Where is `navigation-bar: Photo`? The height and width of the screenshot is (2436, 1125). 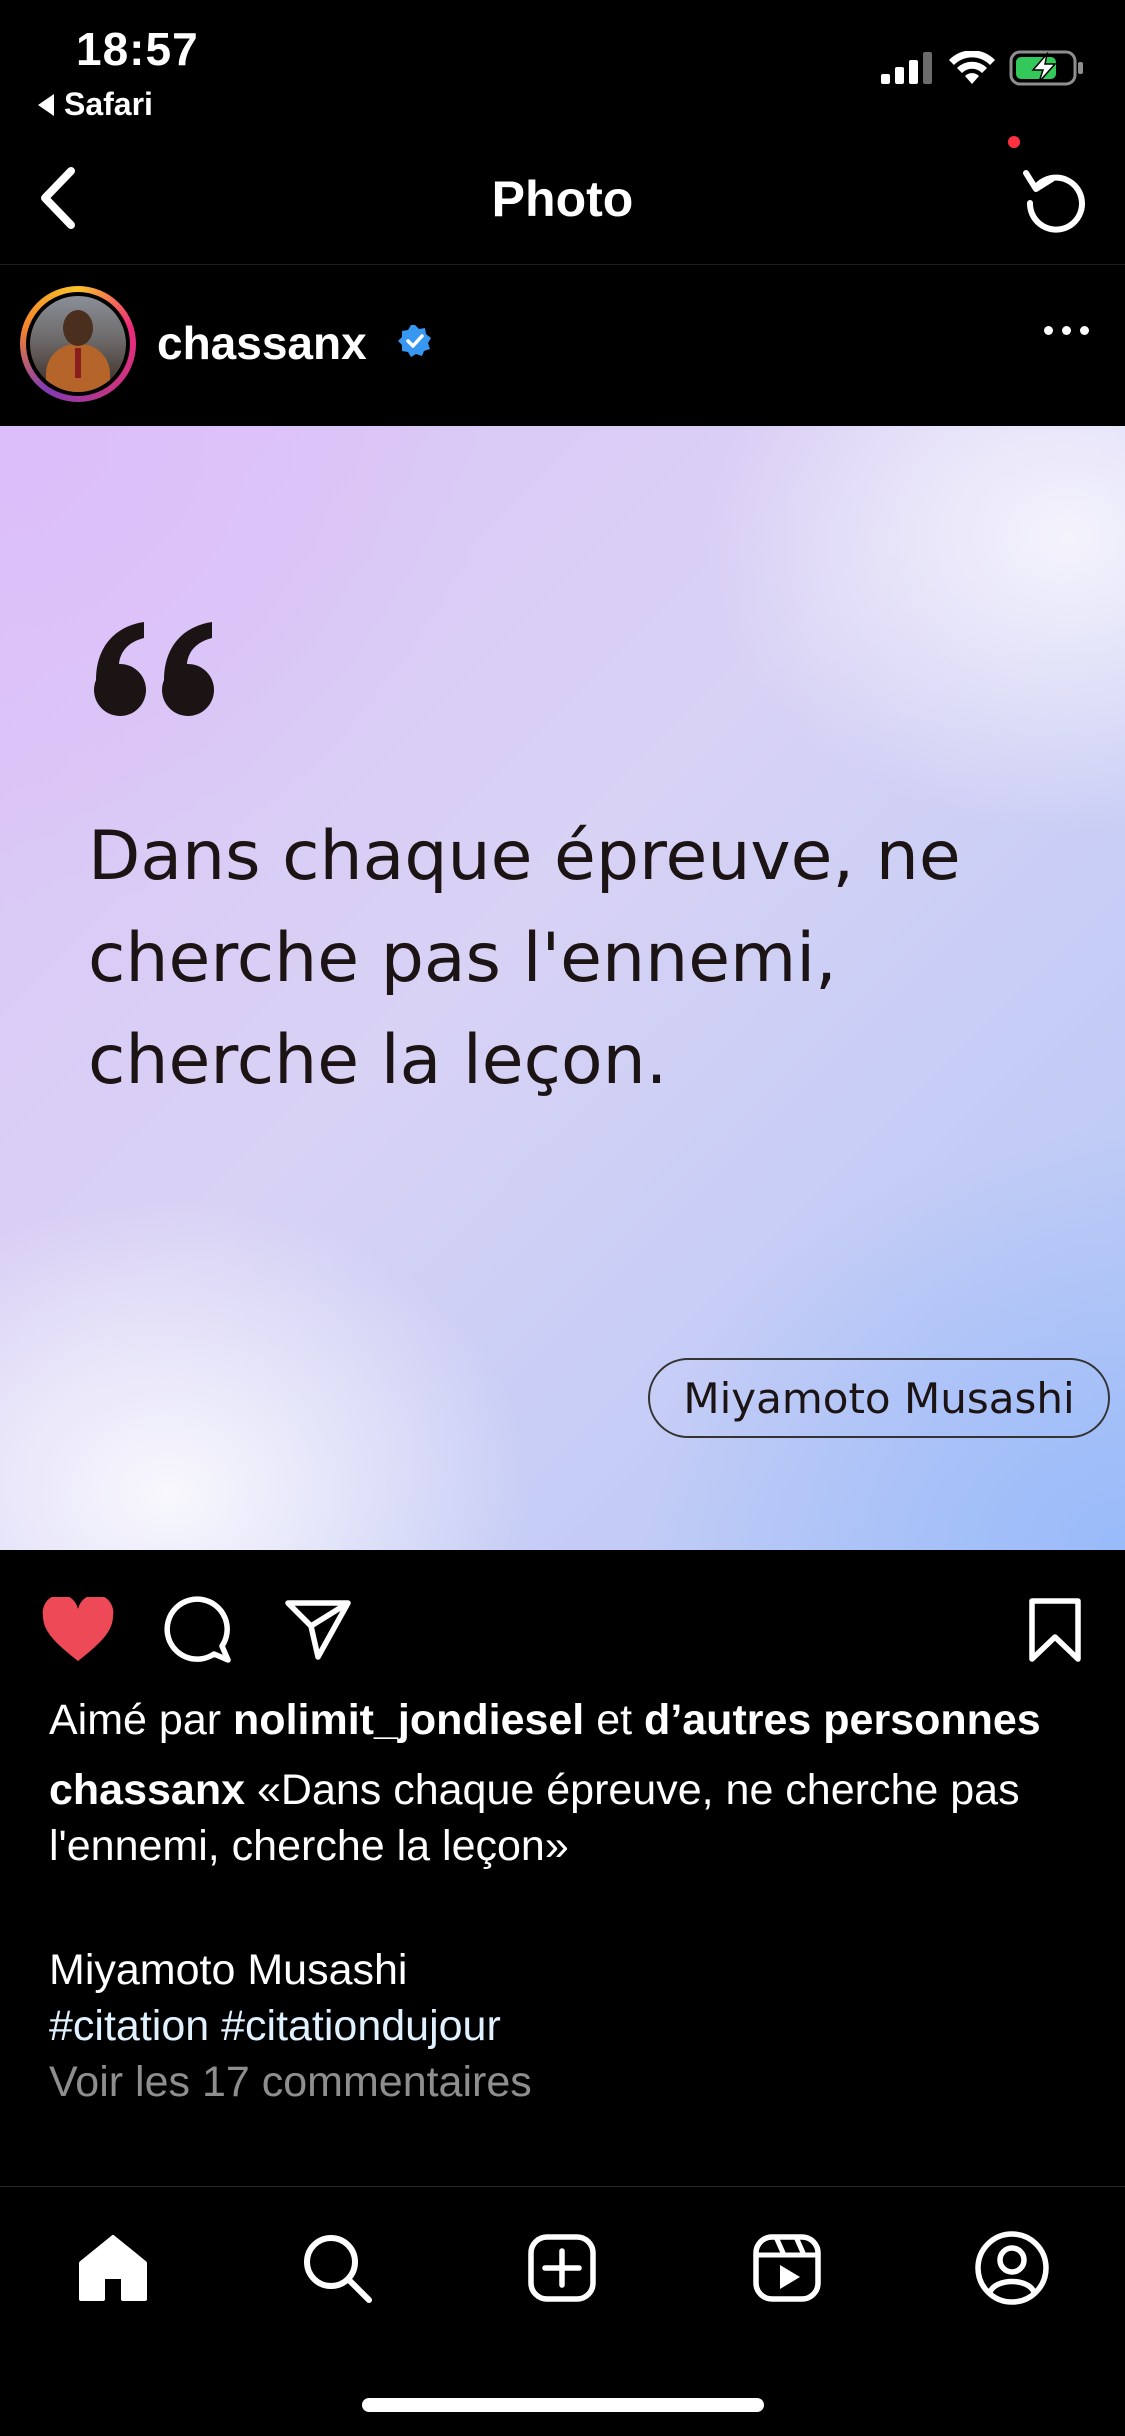
navigation-bar: Photo is located at coordinates (562, 197).